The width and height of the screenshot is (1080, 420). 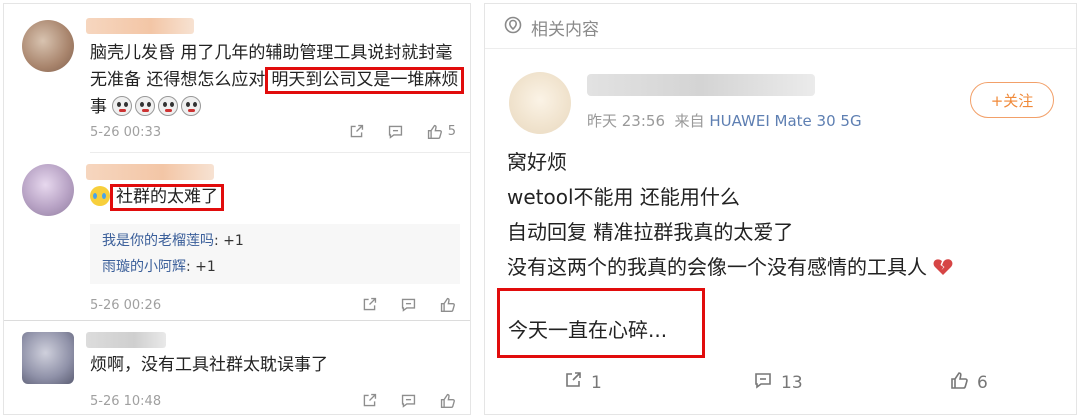 I want to click on comment-3: 烦啊，没有工具社群太耽误事了 5-26 10:48, so click(x=237, y=369).